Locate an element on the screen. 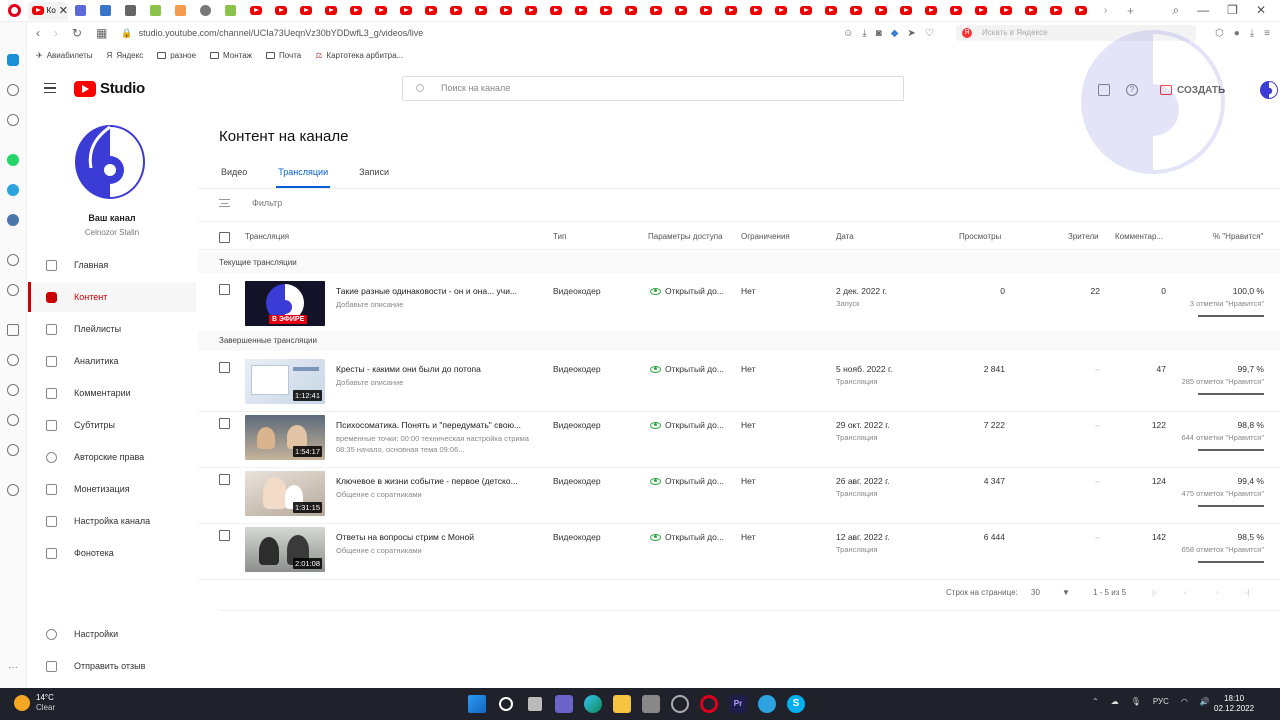  sidebar-item-monetization: Монетизация is located at coordinates (112, 489).